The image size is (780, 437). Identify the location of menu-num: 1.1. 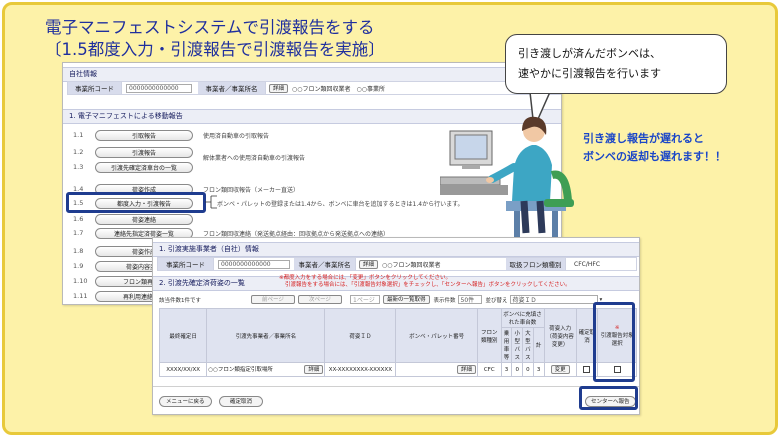
(78, 135).